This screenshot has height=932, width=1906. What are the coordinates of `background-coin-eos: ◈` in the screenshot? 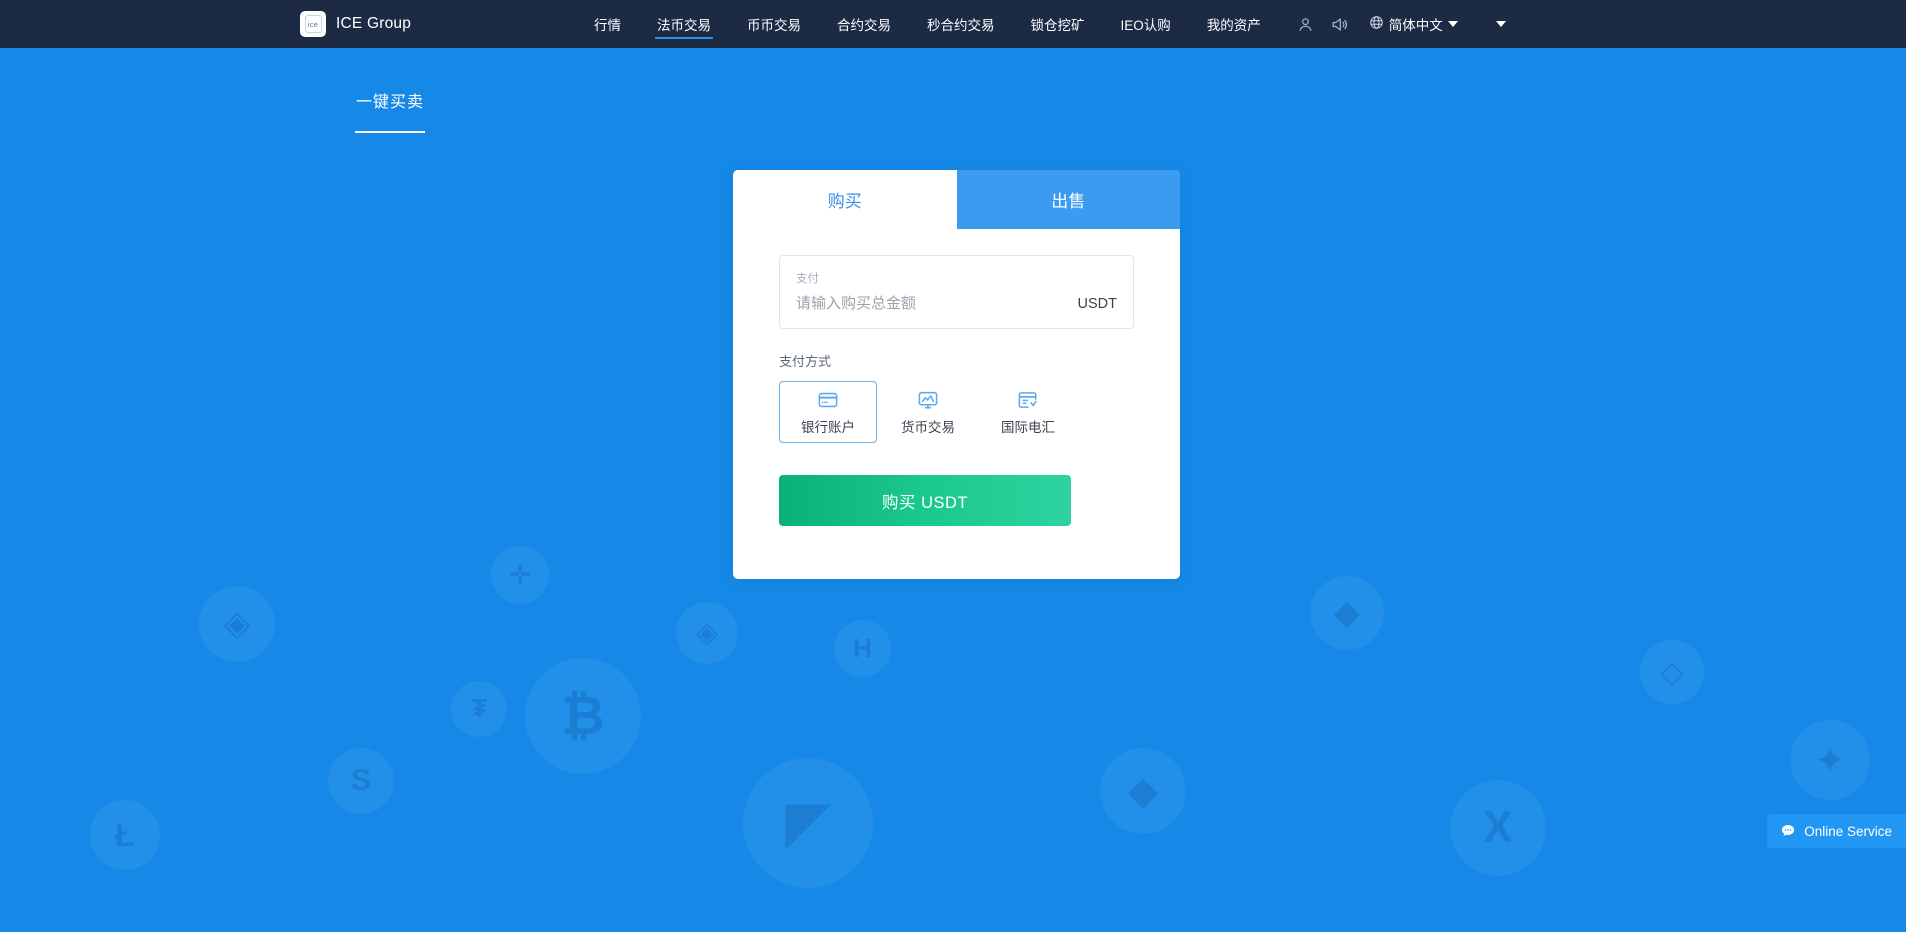 It's located at (237, 624).